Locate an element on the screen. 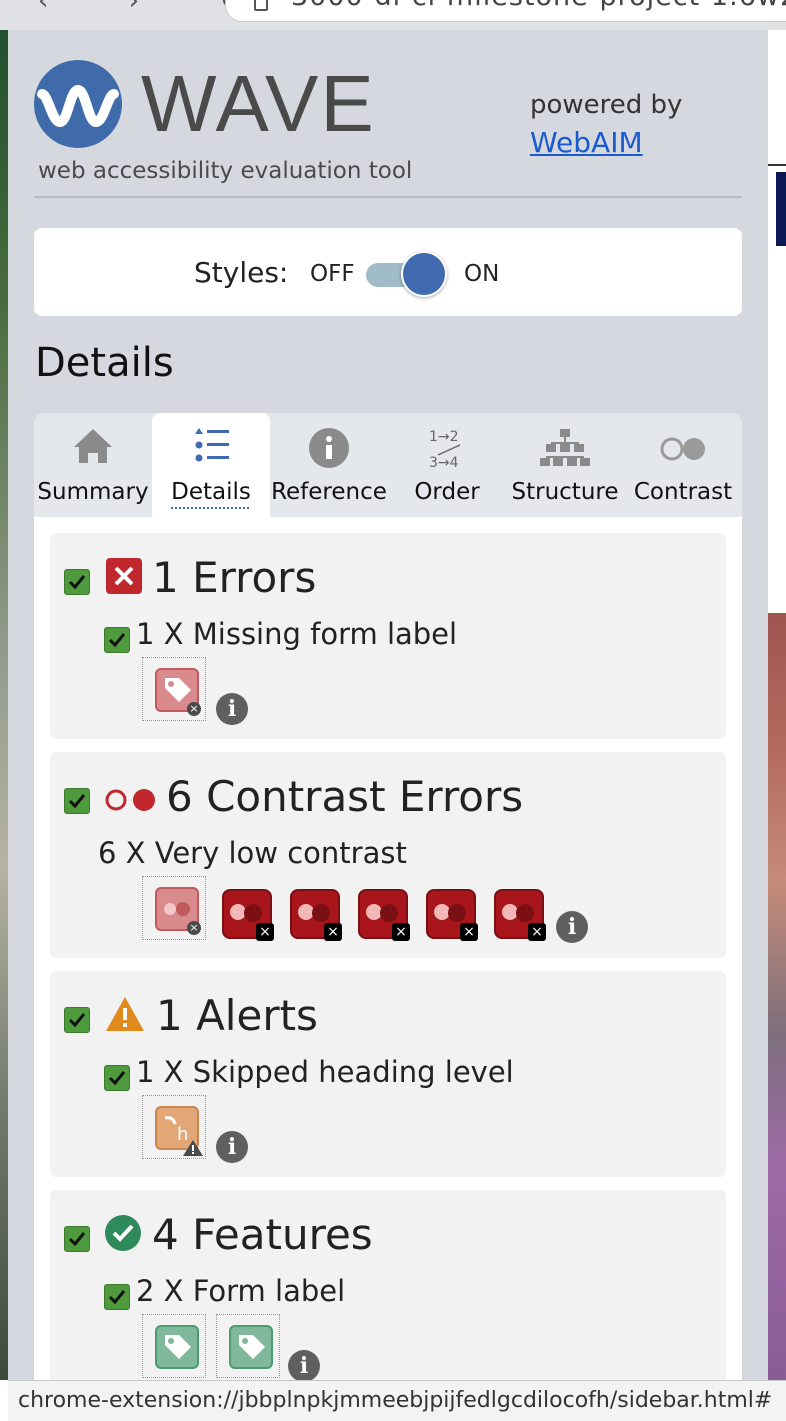 The width and height of the screenshot is (786, 1421). errors-checkbox is located at coordinates (77, 582).